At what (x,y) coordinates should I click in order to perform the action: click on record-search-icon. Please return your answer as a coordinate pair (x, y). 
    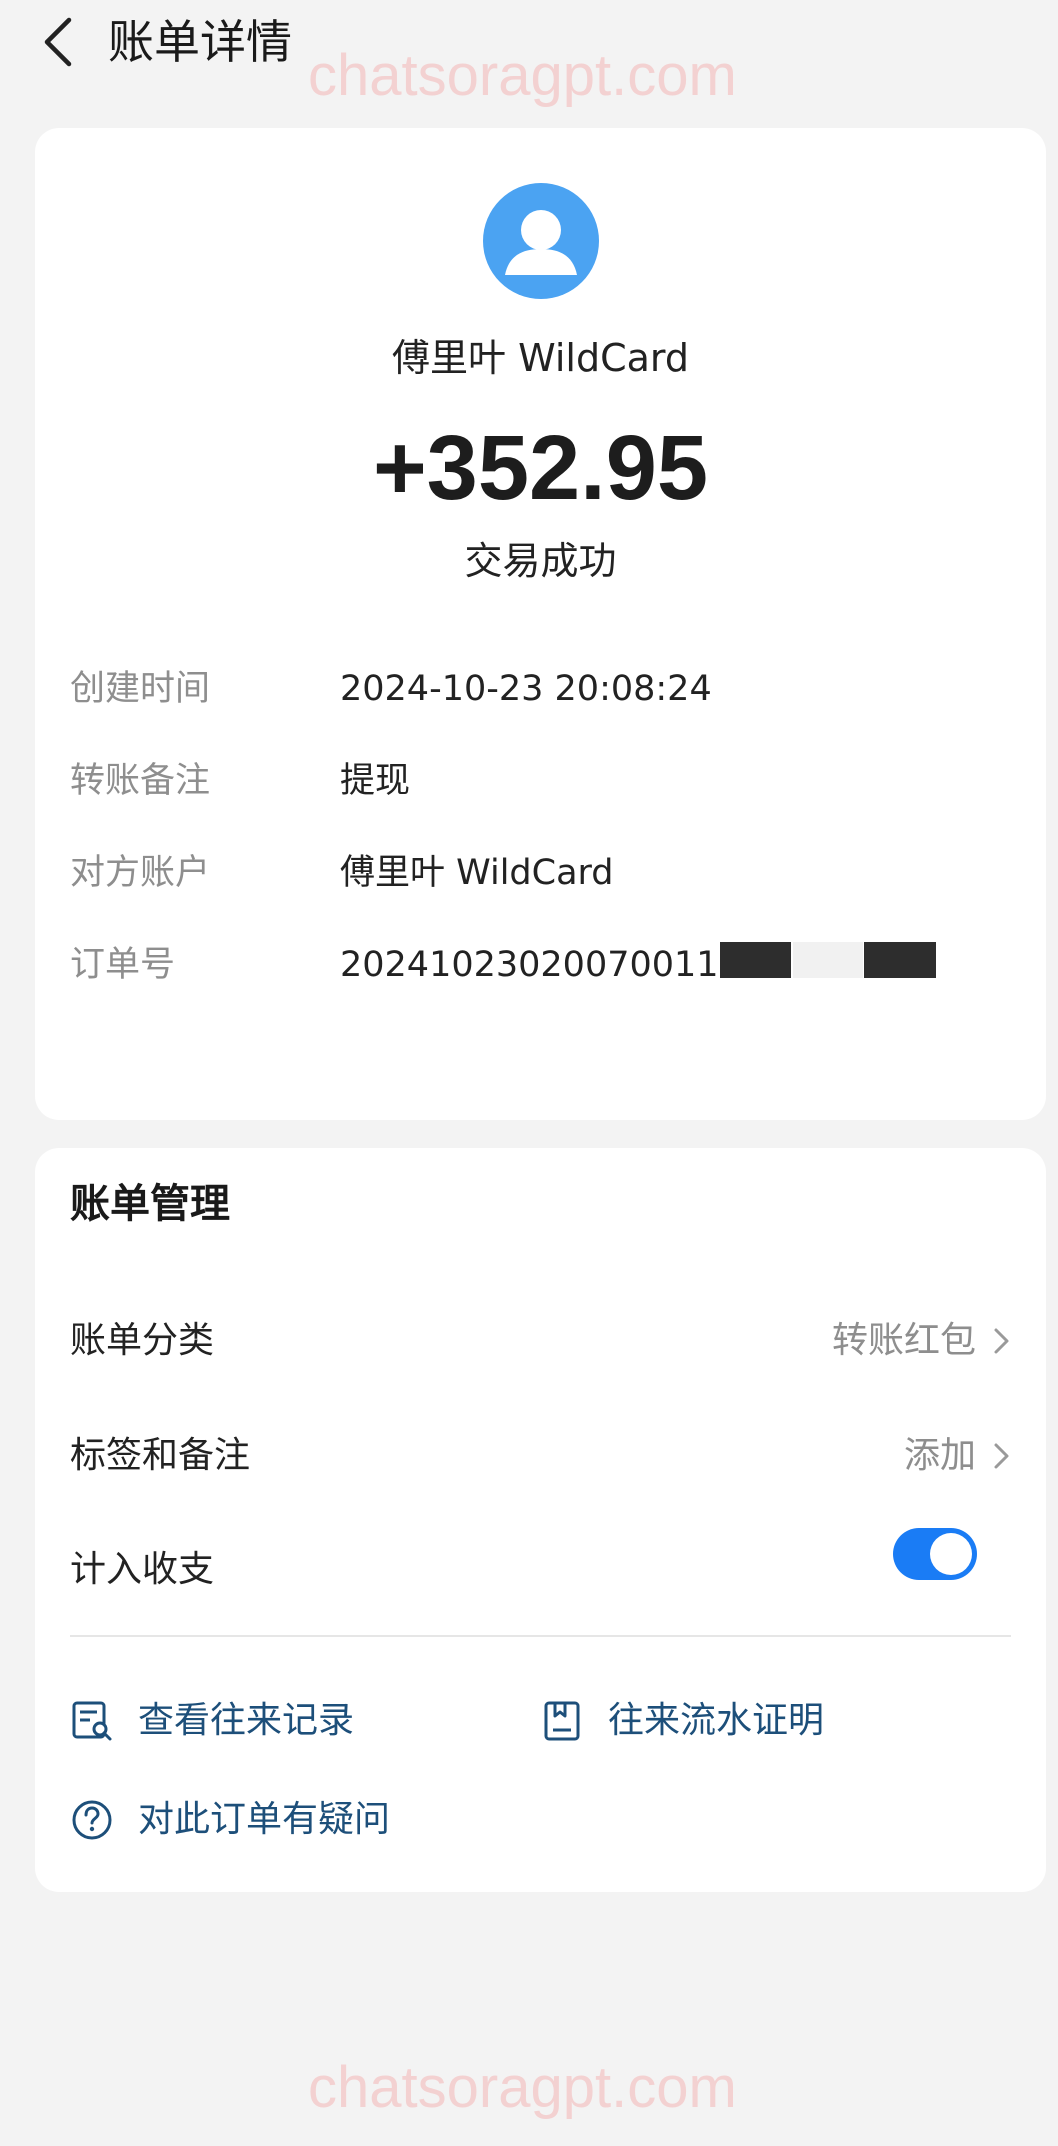
    Looking at the image, I should click on (92, 1721).